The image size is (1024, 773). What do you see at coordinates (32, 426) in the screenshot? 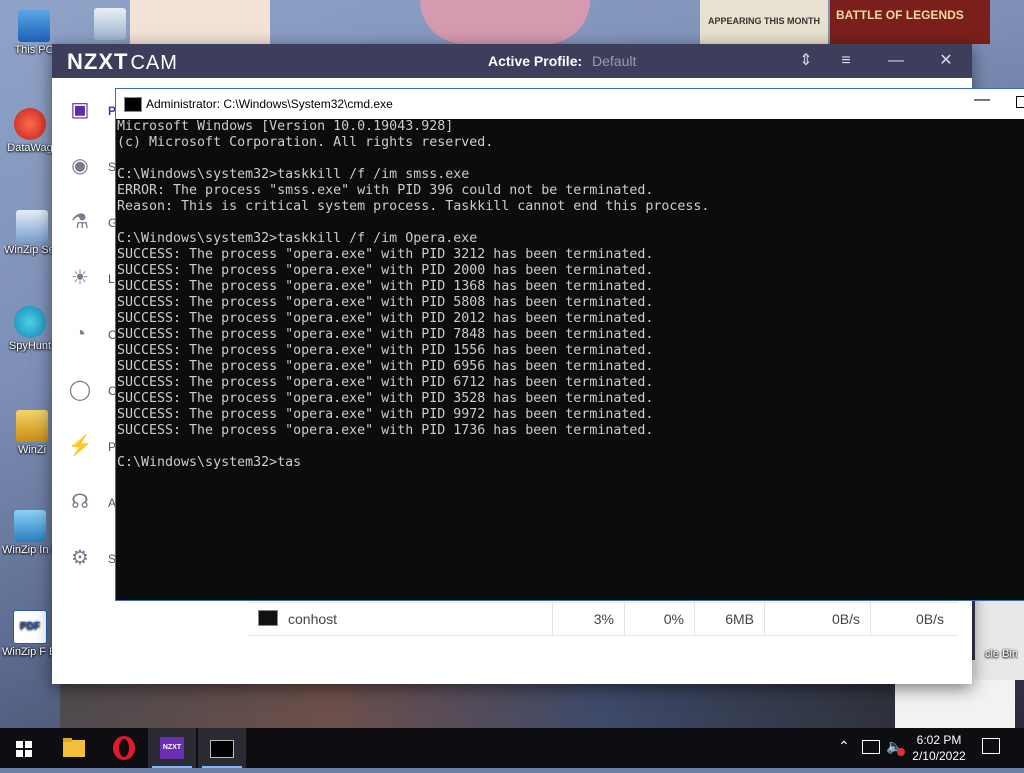
I see `winzip-icon` at bounding box center [32, 426].